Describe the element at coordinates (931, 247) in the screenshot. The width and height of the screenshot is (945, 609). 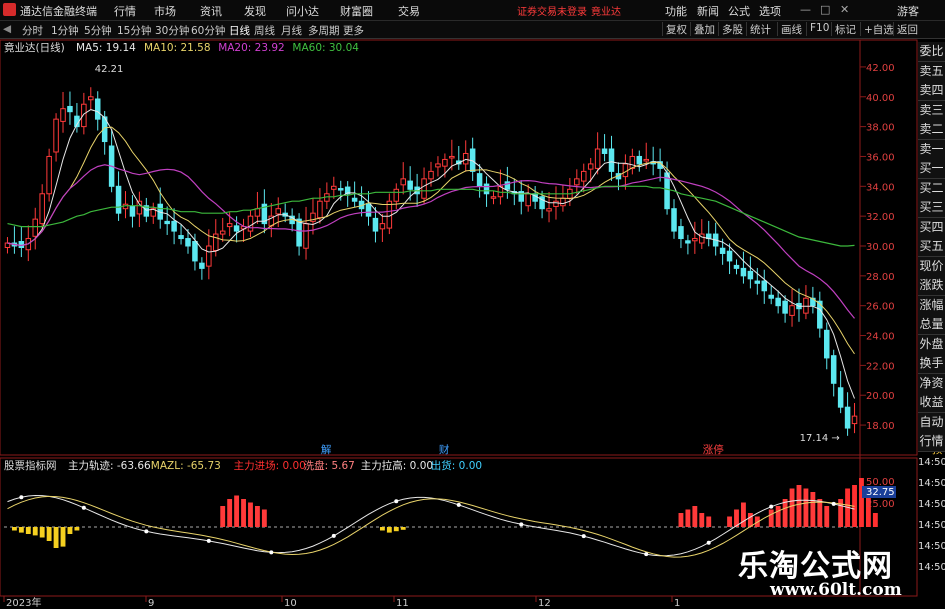
I see `side-panel-item: 买五` at that location.